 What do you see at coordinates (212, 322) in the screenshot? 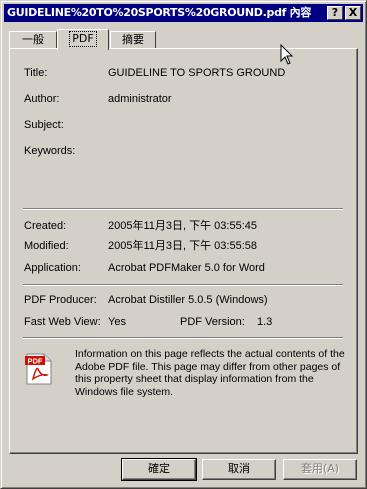
I see `pdf-version-label: PDF Version:` at bounding box center [212, 322].